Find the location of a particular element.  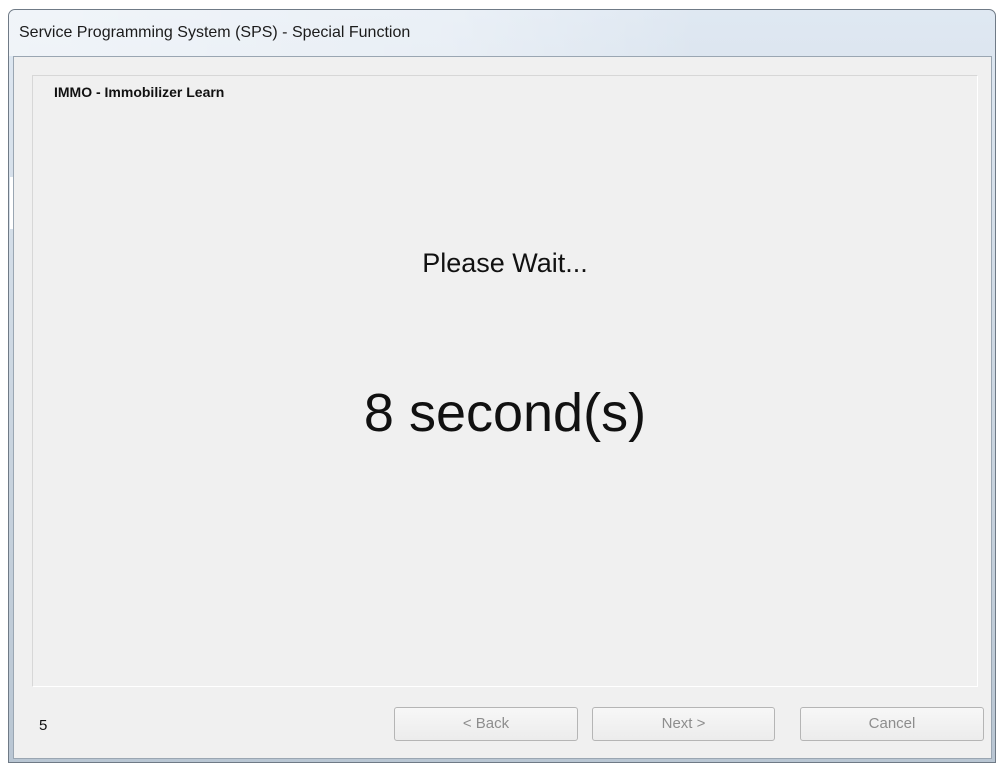

cancel-button: Cancel is located at coordinates (892, 724).